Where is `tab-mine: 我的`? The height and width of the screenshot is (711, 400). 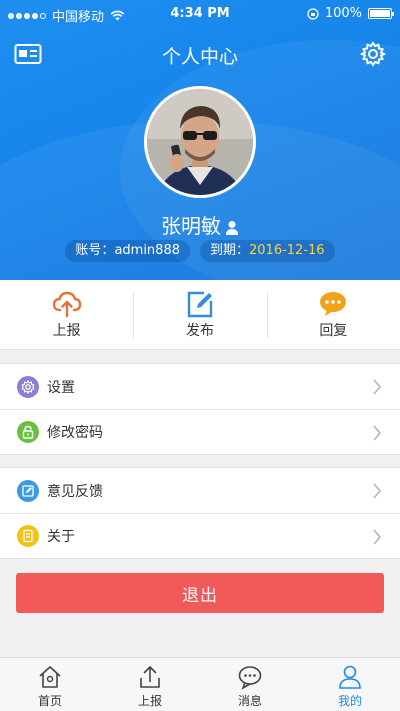
tab-mine: 我的 is located at coordinates (350, 684).